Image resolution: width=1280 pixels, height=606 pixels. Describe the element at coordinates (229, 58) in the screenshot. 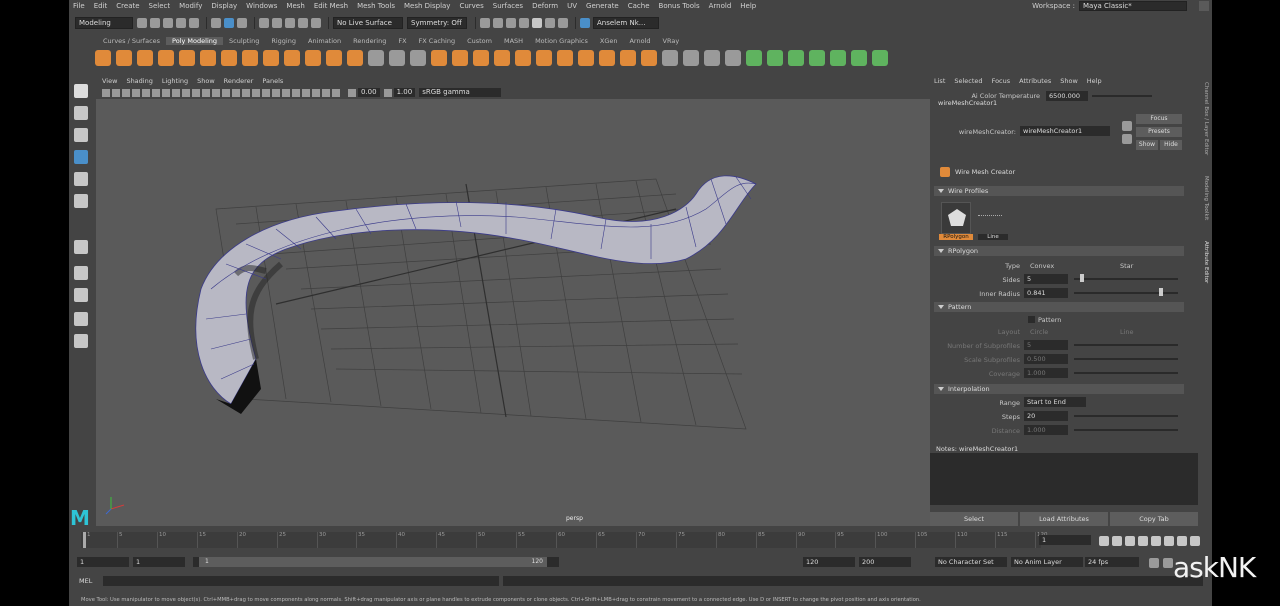

I see `poly-disc-icon` at that location.